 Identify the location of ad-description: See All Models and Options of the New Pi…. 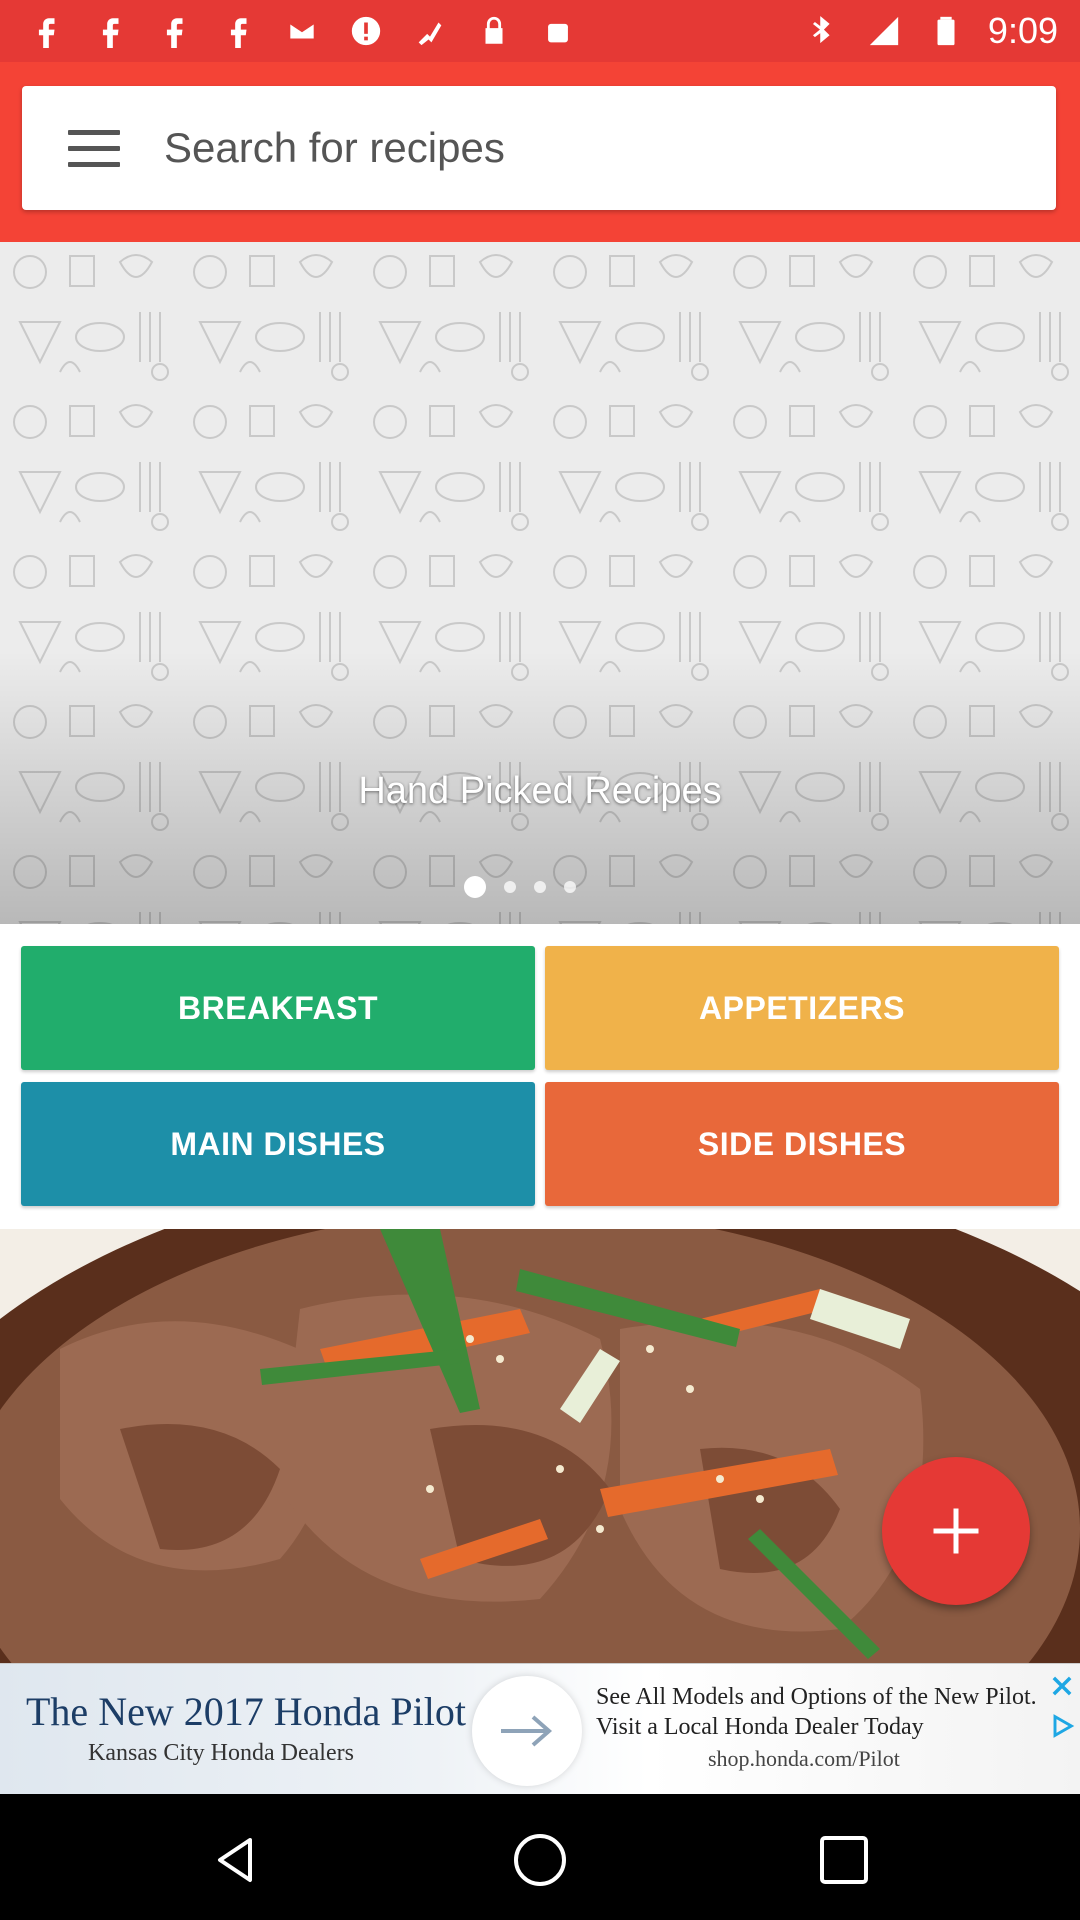
(816, 1712).